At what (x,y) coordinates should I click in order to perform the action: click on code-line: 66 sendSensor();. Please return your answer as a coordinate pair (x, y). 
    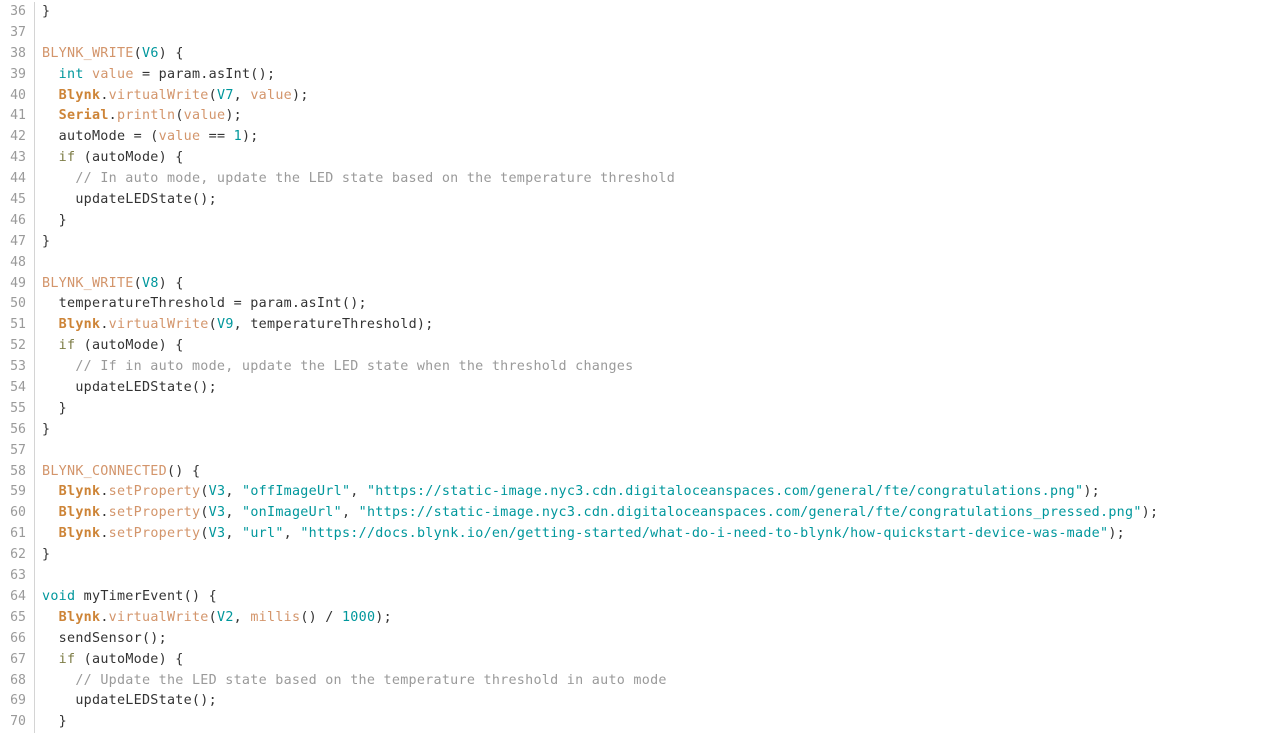
    Looking at the image, I should click on (630, 639).